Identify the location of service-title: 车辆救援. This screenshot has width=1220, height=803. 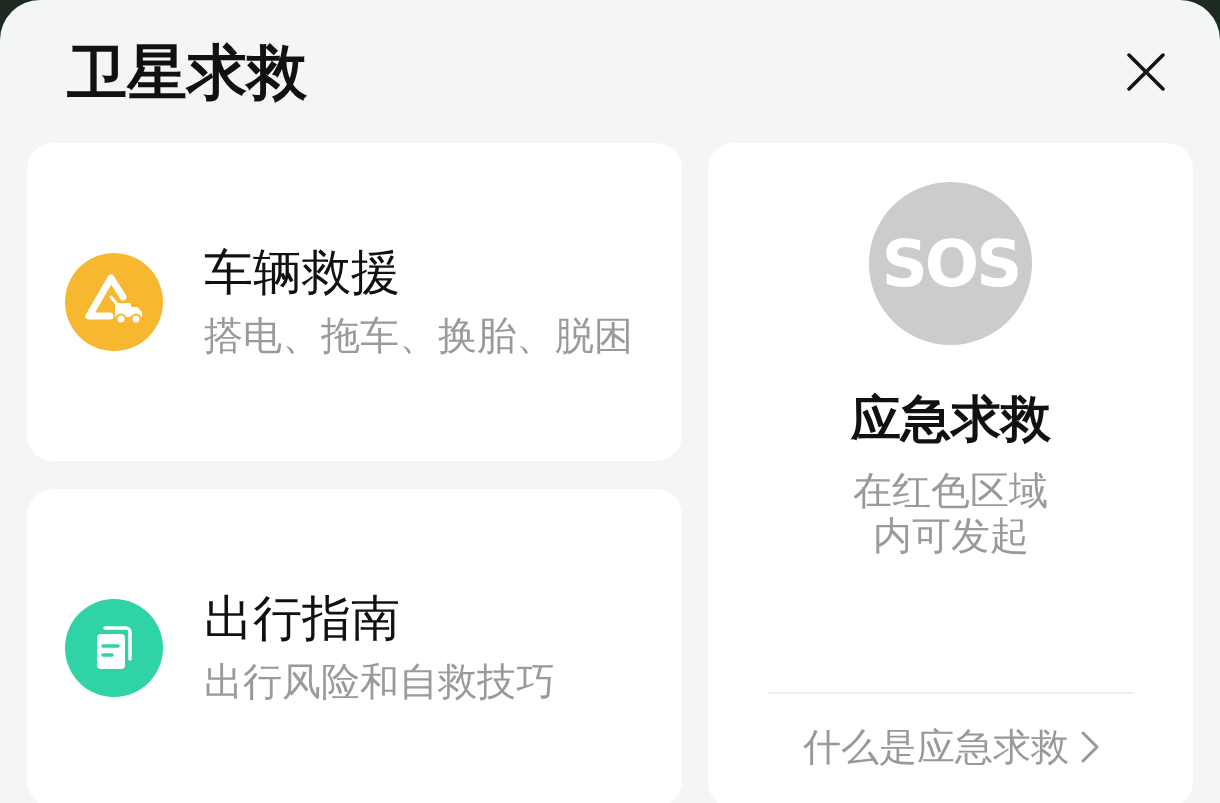
(302, 273).